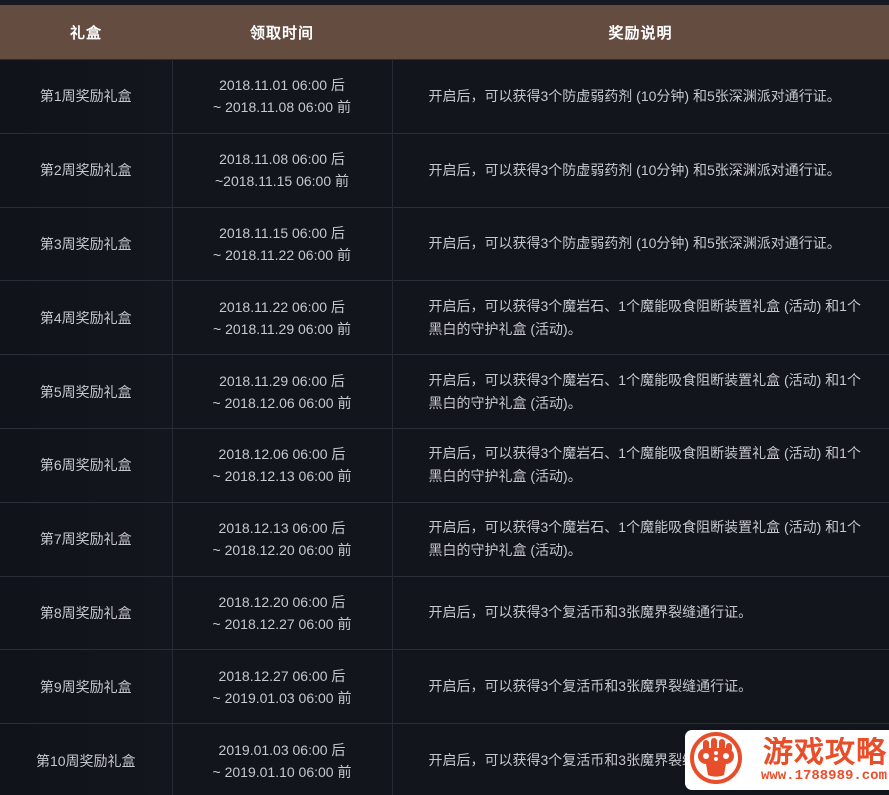 Image resolution: width=889 pixels, height=795 pixels. Describe the element at coordinates (86, 32) in the screenshot. I see `column-header-giftbox: 礼盒` at that location.